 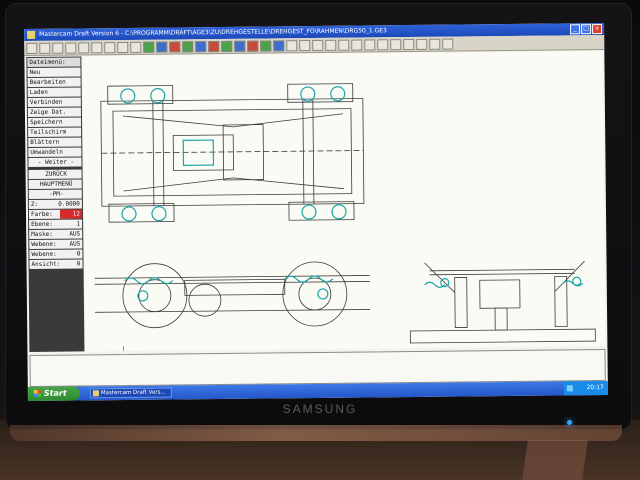 I want to click on windows-flag-icon, so click(x=37, y=393).